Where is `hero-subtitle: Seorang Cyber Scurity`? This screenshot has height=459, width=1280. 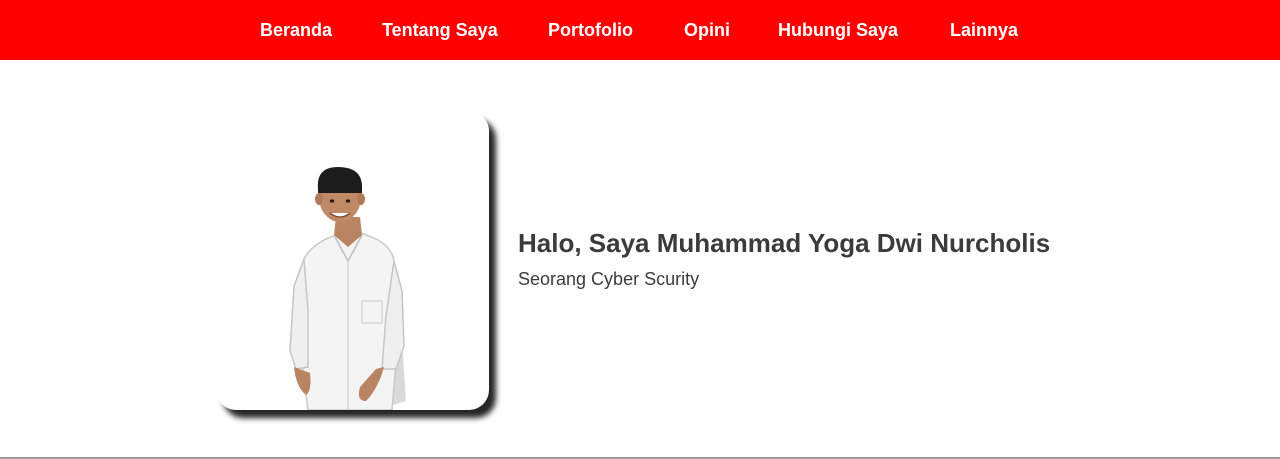 hero-subtitle: Seorang Cyber Scurity is located at coordinates (609, 279).